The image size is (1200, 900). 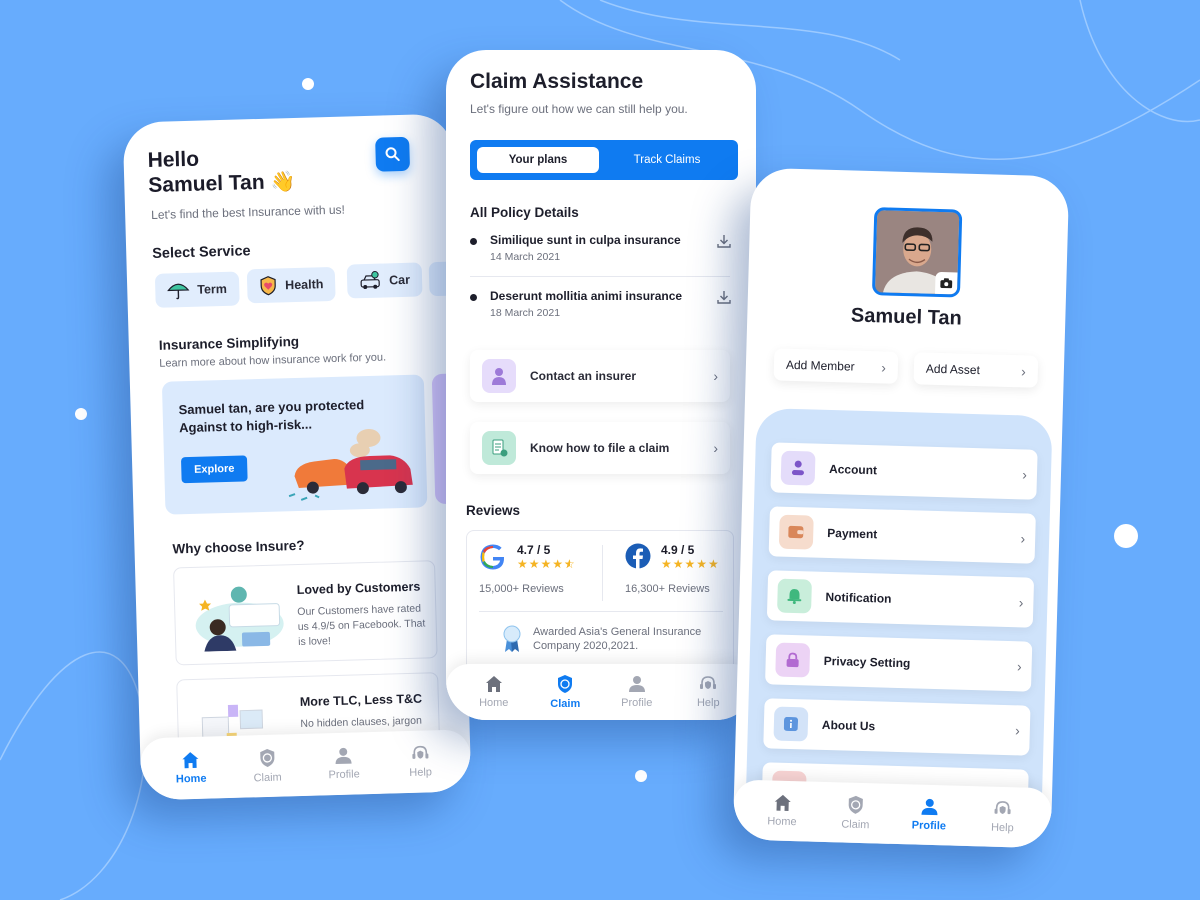 What do you see at coordinates (534, 550) in the screenshot?
I see `google-rating: 4.7 / 5` at bounding box center [534, 550].